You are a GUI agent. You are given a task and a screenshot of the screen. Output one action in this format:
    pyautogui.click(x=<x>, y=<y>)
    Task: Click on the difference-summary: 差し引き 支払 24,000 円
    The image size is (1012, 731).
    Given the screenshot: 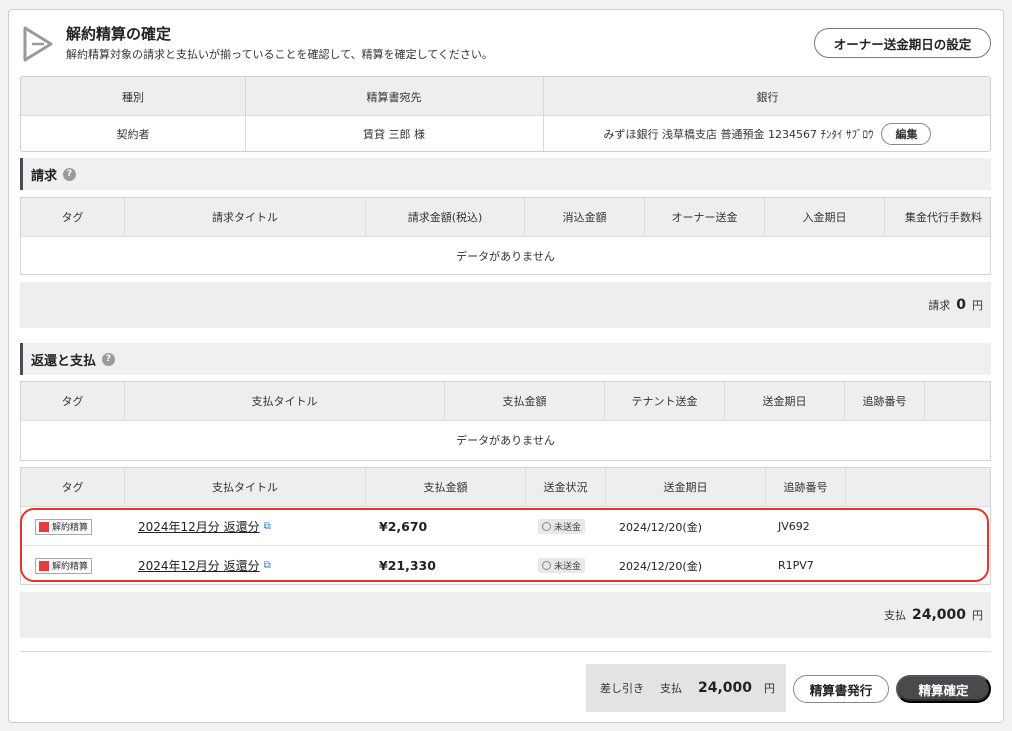 What is the action you would take?
    pyautogui.click(x=686, y=688)
    